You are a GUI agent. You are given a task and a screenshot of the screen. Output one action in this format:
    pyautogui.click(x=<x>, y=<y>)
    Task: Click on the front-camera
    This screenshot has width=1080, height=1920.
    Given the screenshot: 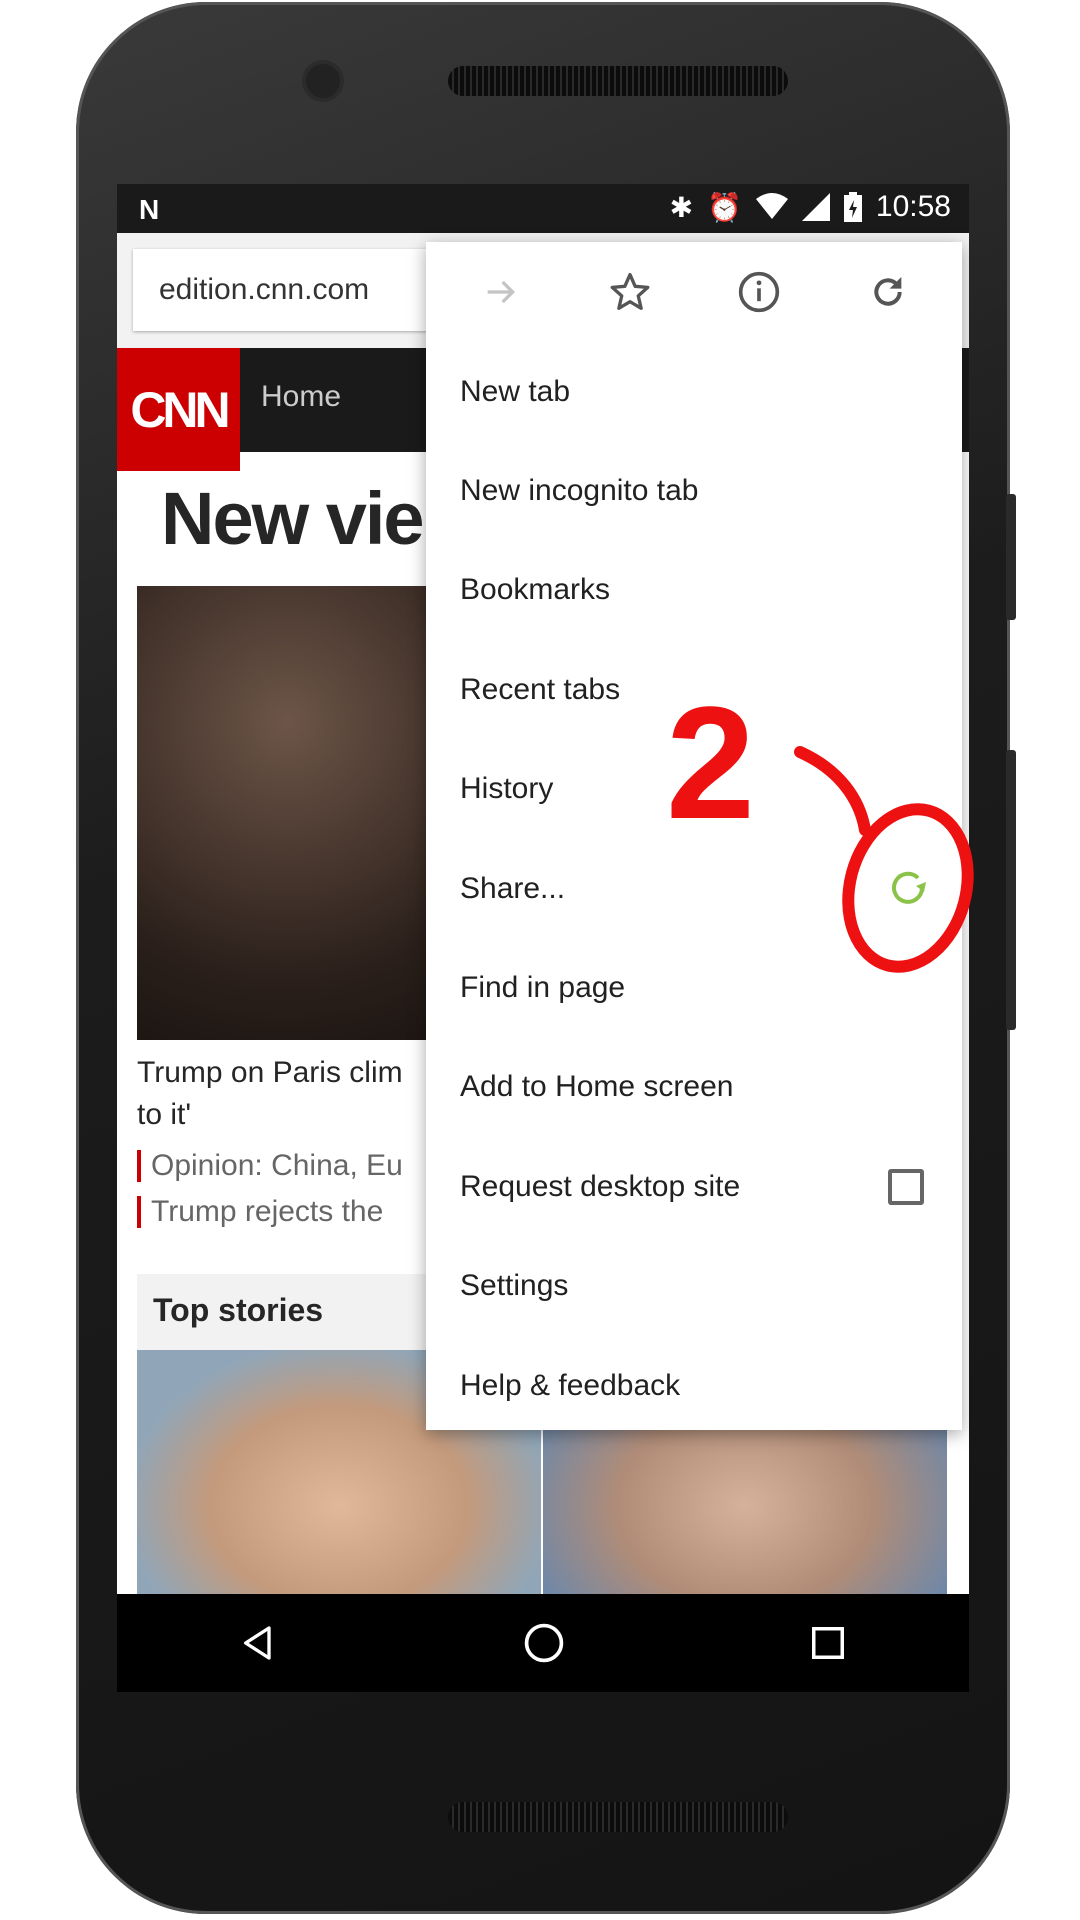 What is the action you would take?
    pyautogui.click(x=323, y=81)
    